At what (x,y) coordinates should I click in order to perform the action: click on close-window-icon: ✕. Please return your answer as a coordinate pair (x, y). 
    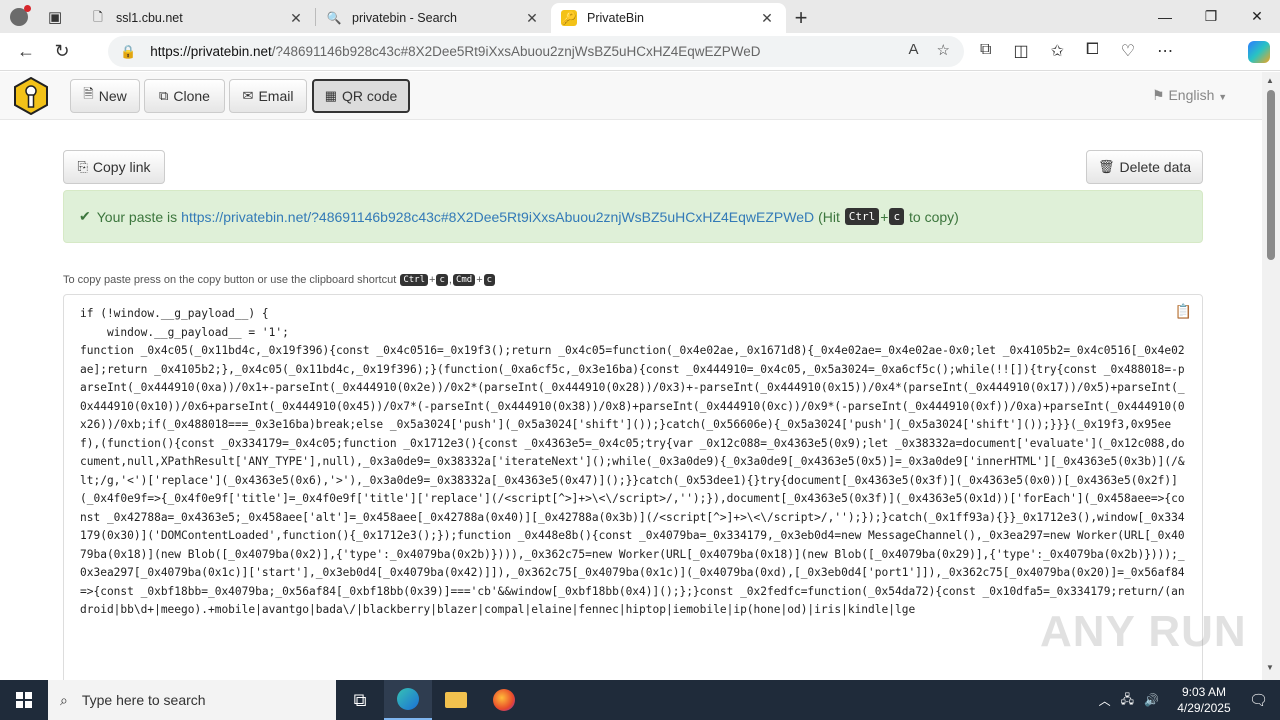
    Looking at the image, I should click on (1257, 16).